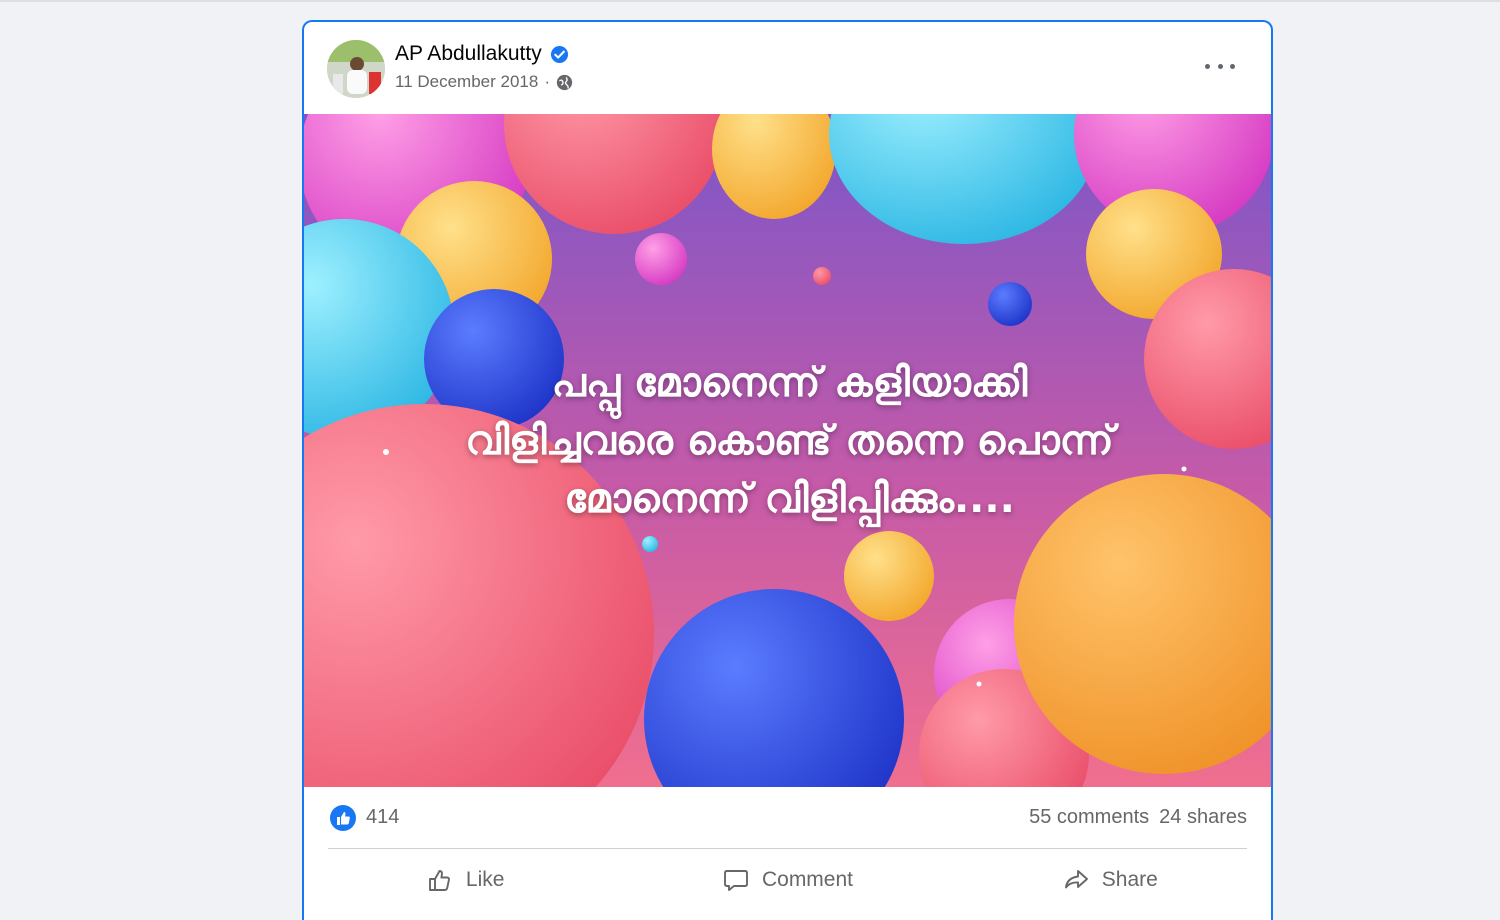 The width and height of the screenshot is (1500, 920). Describe the element at coordinates (356, 69) in the screenshot. I see `author-avatar` at that location.